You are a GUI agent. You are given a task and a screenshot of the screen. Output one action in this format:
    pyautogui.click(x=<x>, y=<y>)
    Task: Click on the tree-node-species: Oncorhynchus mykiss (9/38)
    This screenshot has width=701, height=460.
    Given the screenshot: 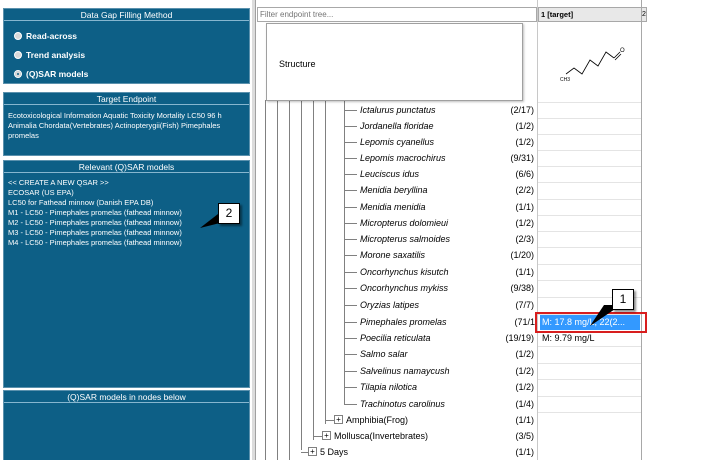 What is the action you would take?
    pyautogui.click(x=441, y=288)
    